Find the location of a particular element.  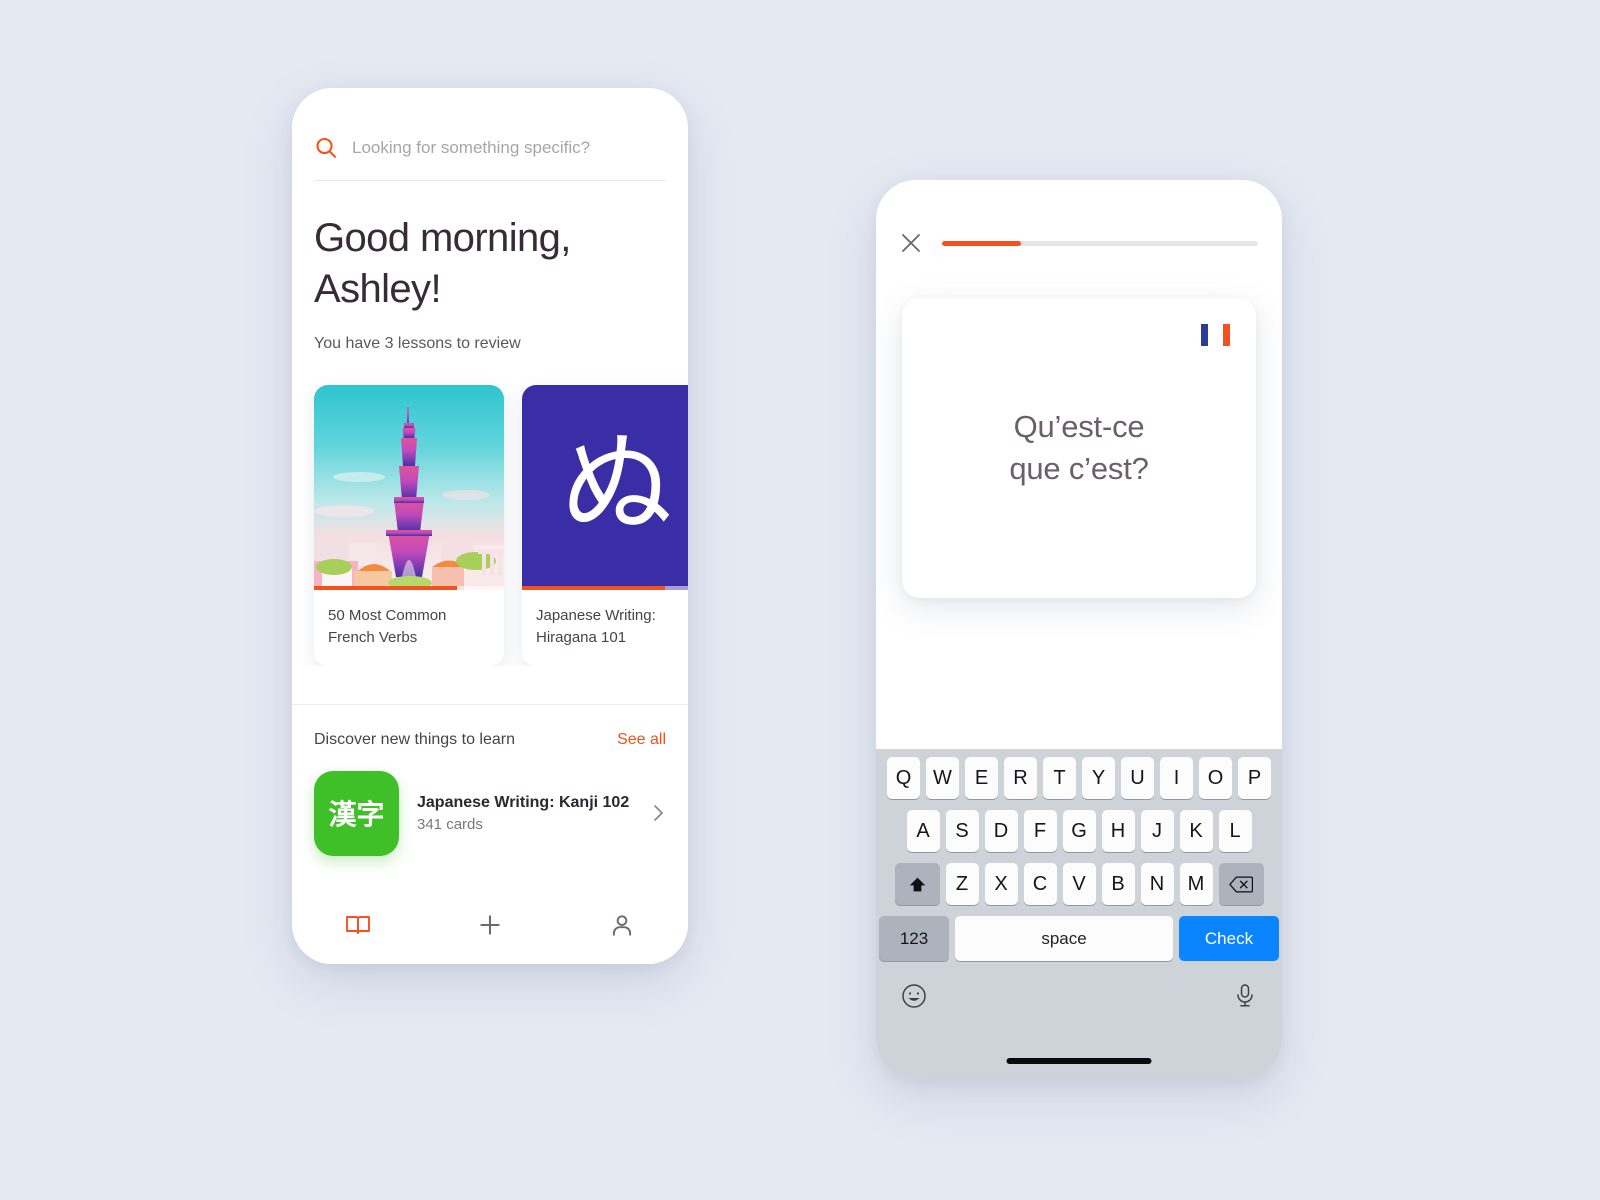

key-w: W is located at coordinates (942, 778).